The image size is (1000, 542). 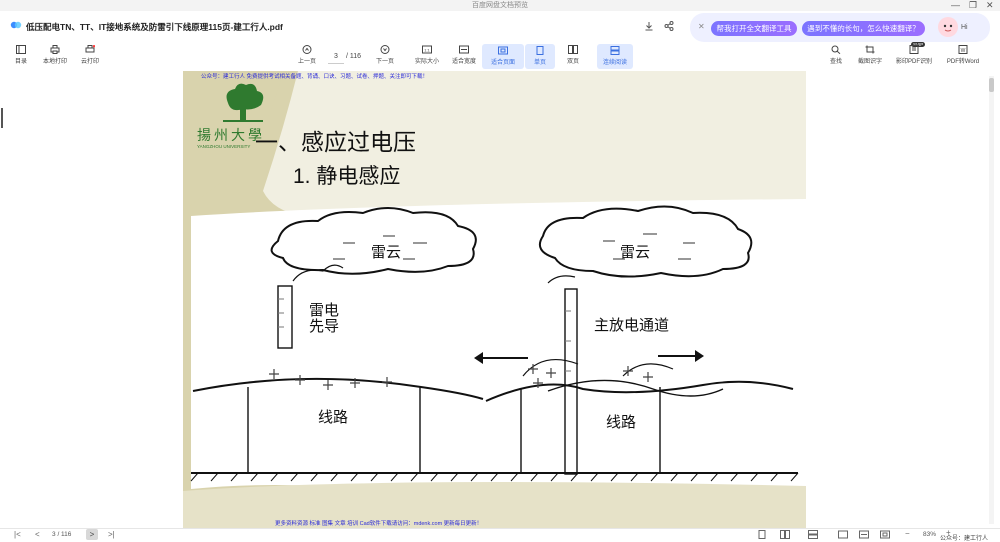 What do you see at coordinates (914, 55) in the screenshot?
I see `pdf-ocr-button: 影印PDF识别` at bounding box center [914, 55].